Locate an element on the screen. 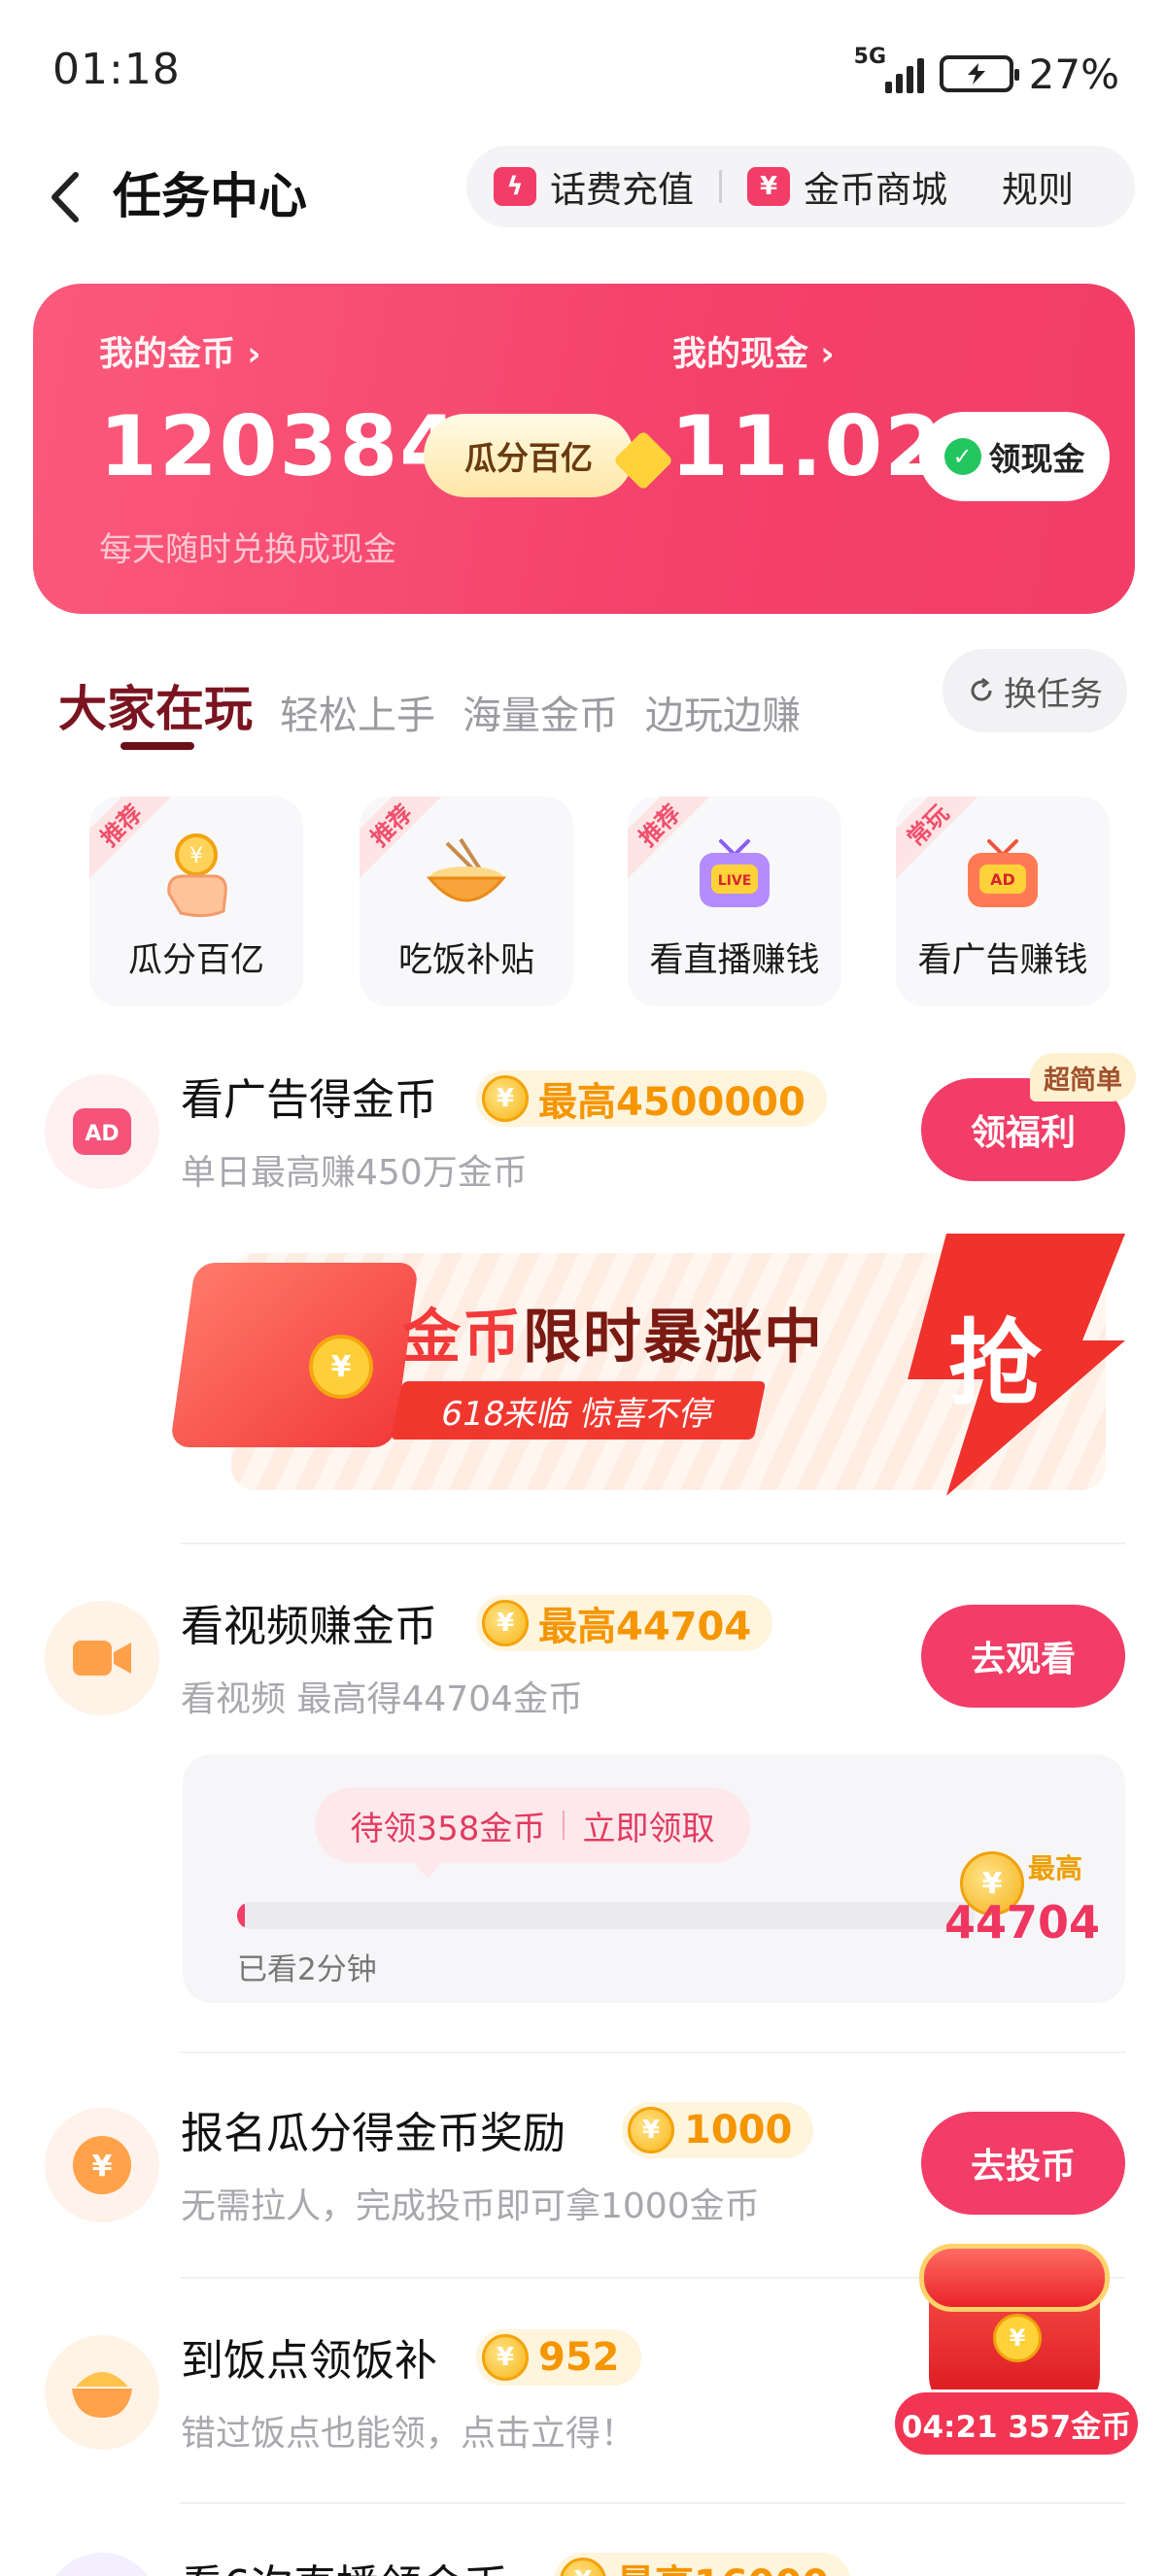 The image size is (1166, 2576). reward-pill: ¥ 最高16000 is located at coordinates (702, 2564).